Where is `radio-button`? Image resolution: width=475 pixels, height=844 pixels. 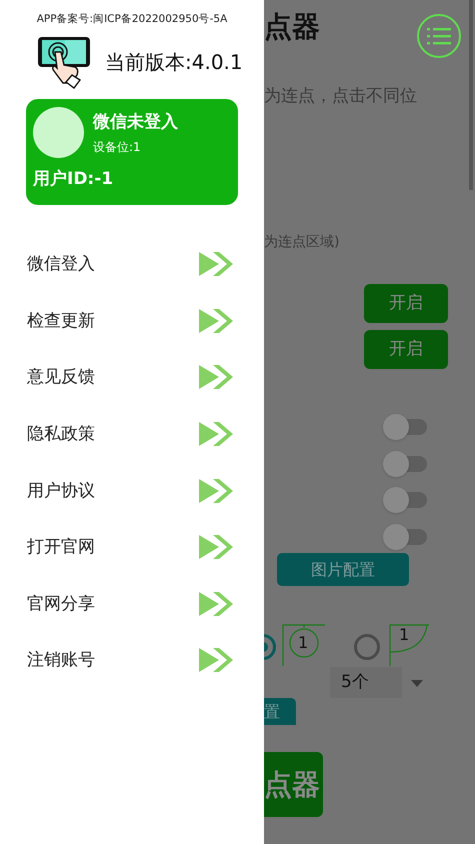
radio-button is located at coordinates (367, 647).